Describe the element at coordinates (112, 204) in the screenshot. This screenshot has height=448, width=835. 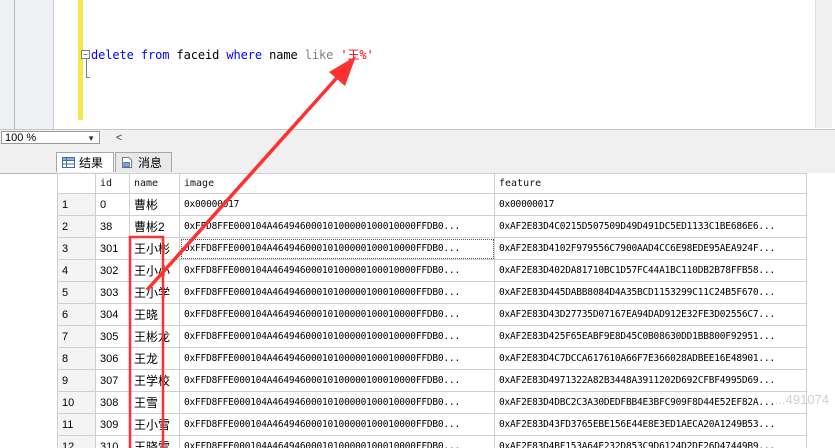
I see `id-cell: 0` at that location.